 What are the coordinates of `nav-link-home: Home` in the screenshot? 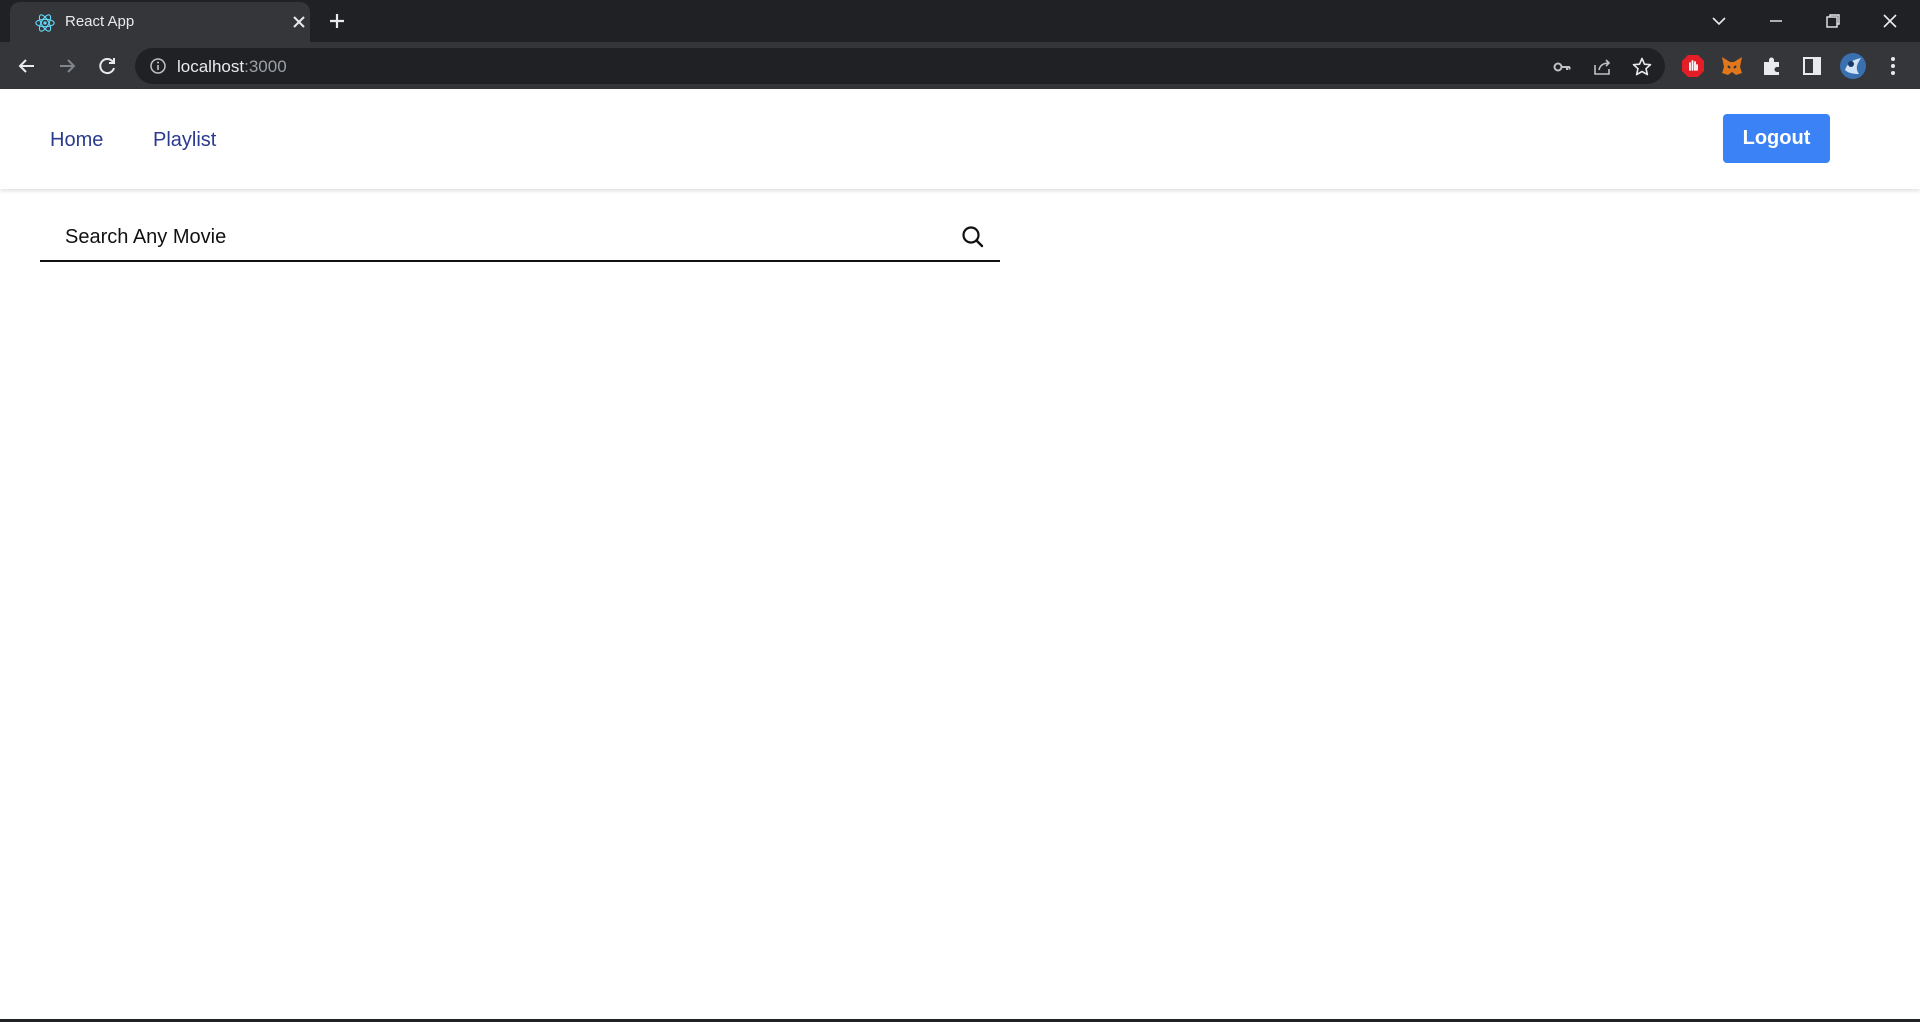 It's located at (76, 140).